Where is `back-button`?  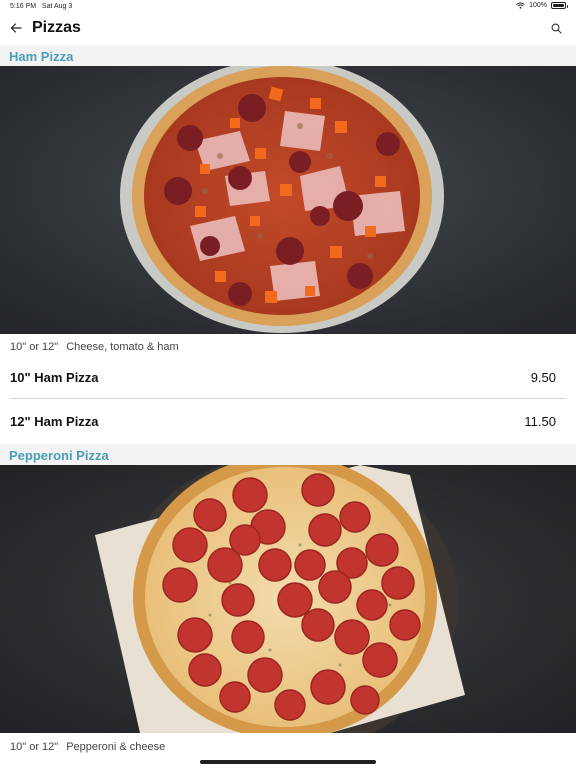 back-button is located at coordinates (16, 28).